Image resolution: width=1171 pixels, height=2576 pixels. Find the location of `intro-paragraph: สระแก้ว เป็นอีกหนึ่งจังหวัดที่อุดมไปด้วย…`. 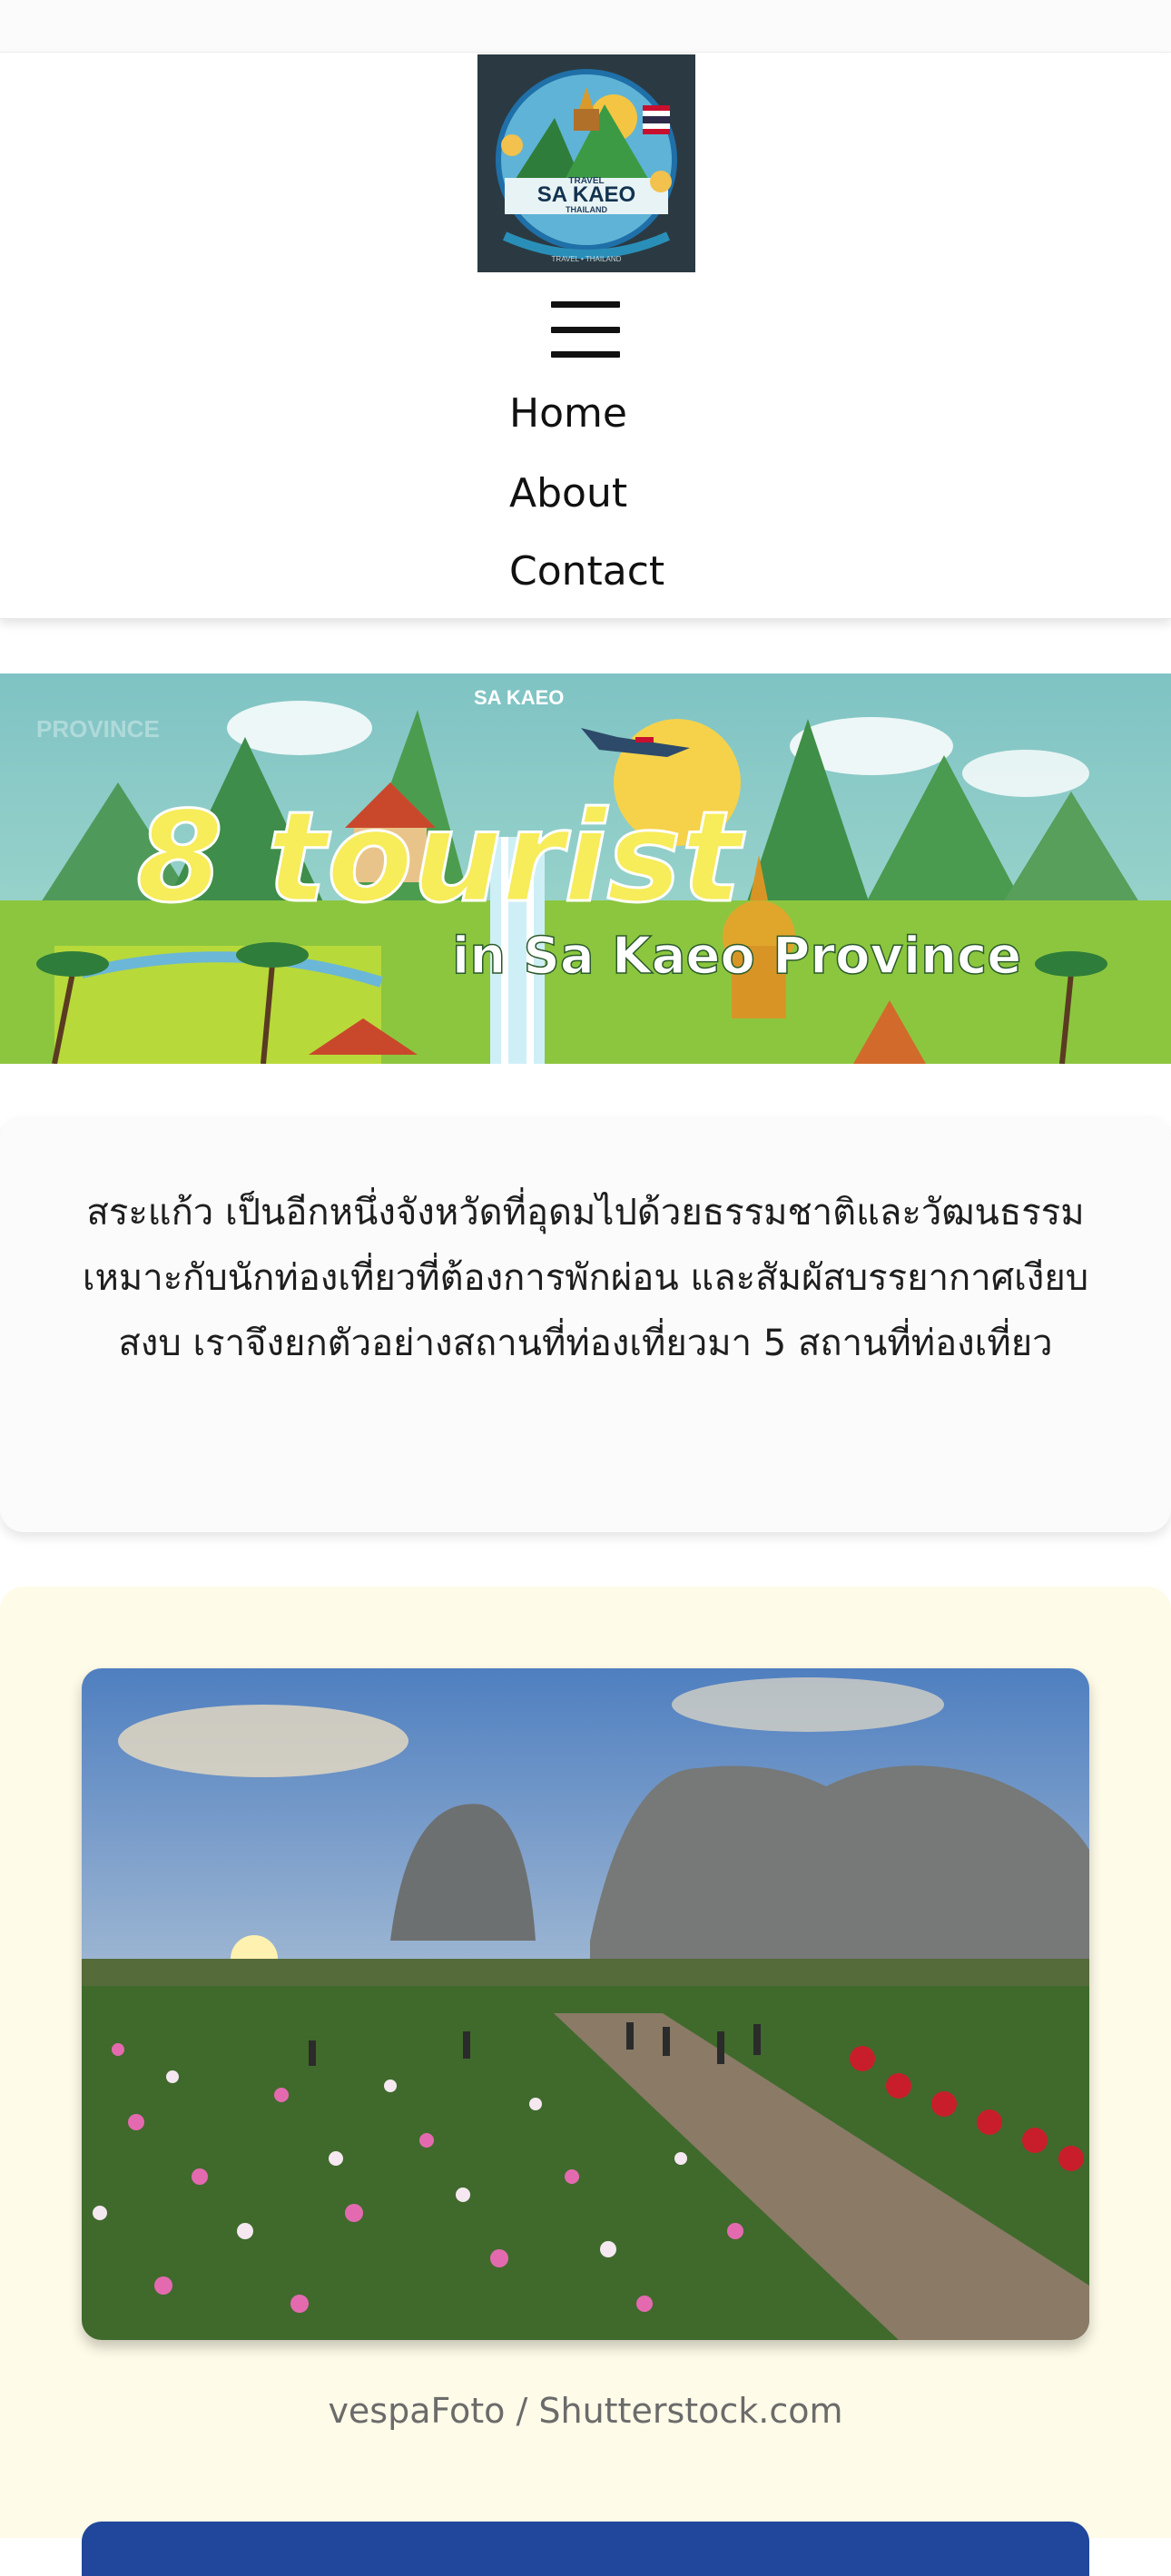

intro-paragraph: สระแก้ว เป็นอีกหนึ่งจังหวัดที่อุดมไปด้วย… is located at coordinates (586, 1278).